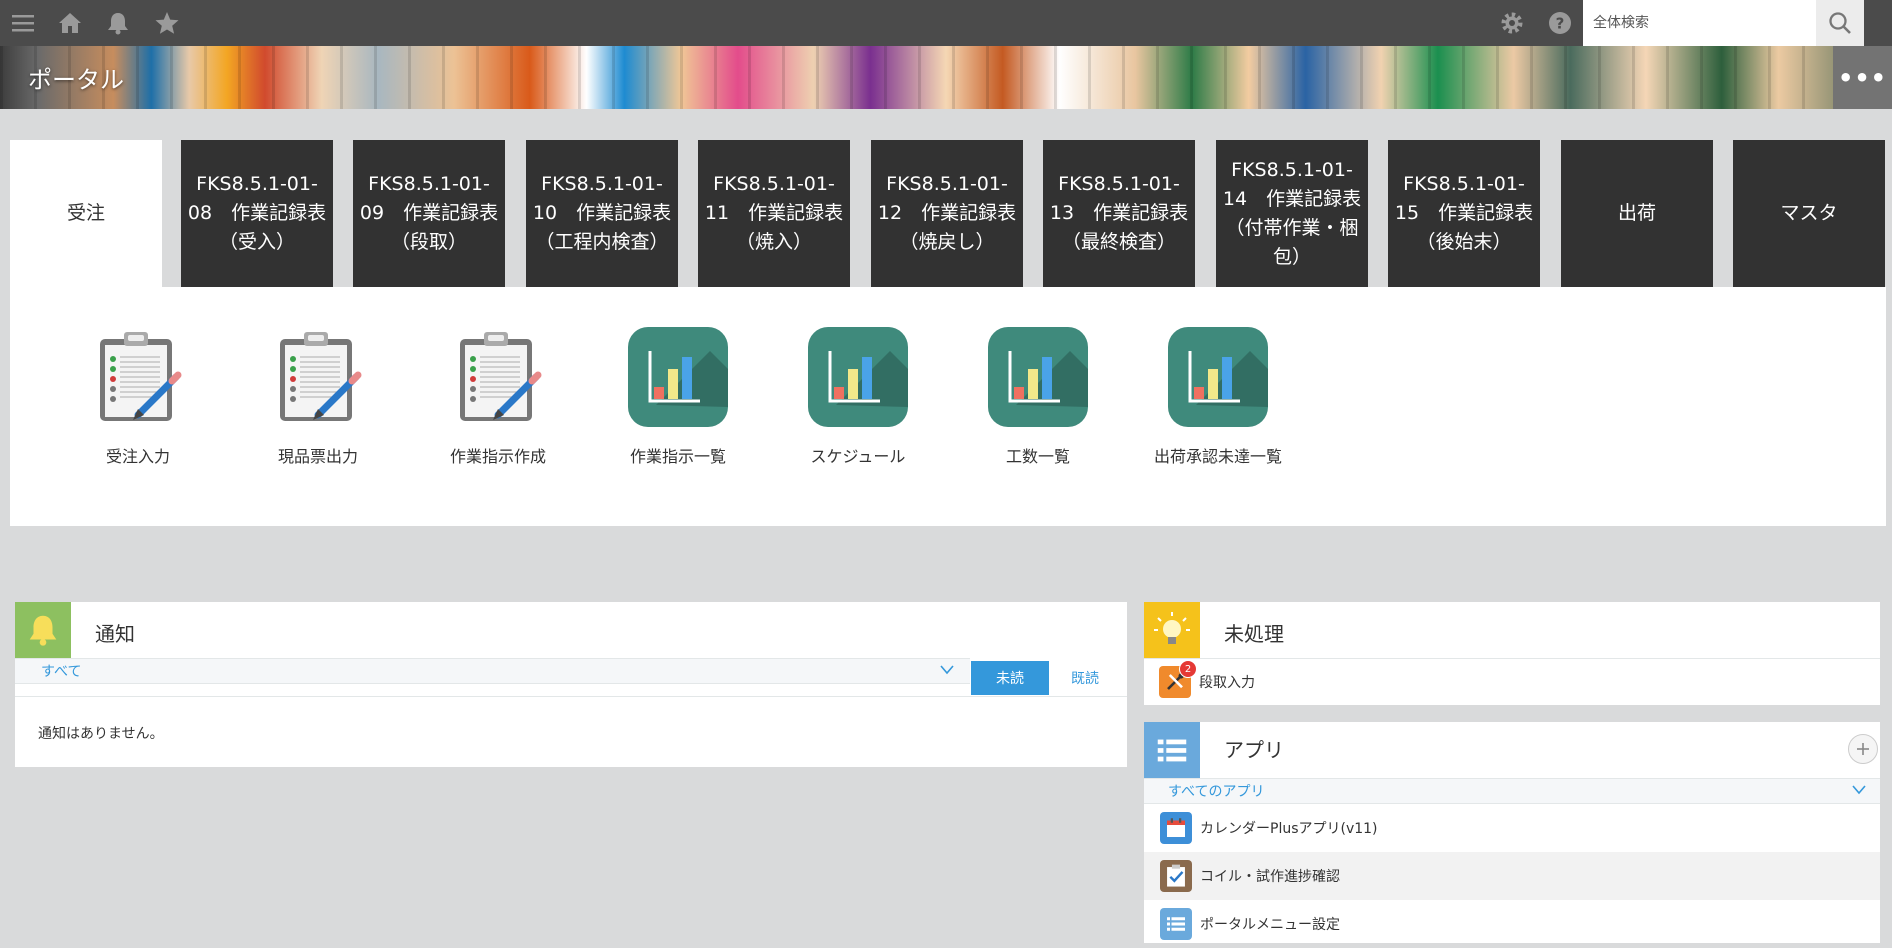 This screenshot has height=948, width=1892. What do you see at coordinates (858, 456) in the screenshot?
I see `app-label: スケジュール` at bounding box center [858, 456].